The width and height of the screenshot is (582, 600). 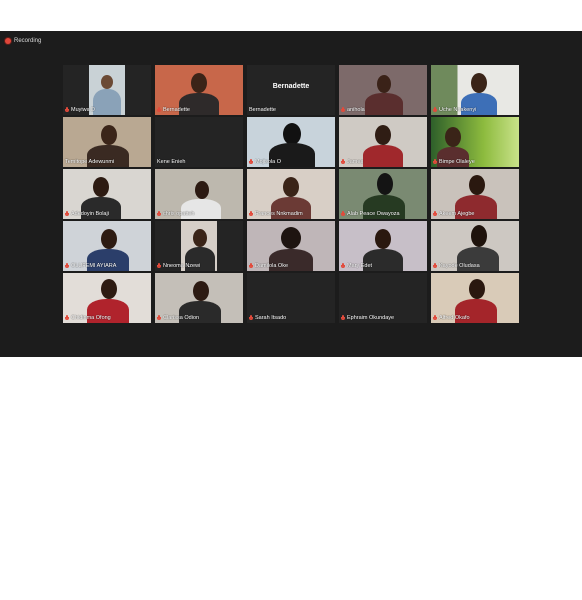 I want to click on participant-name-tag: Nneoma Nzewi, so click(x=178, y=266).